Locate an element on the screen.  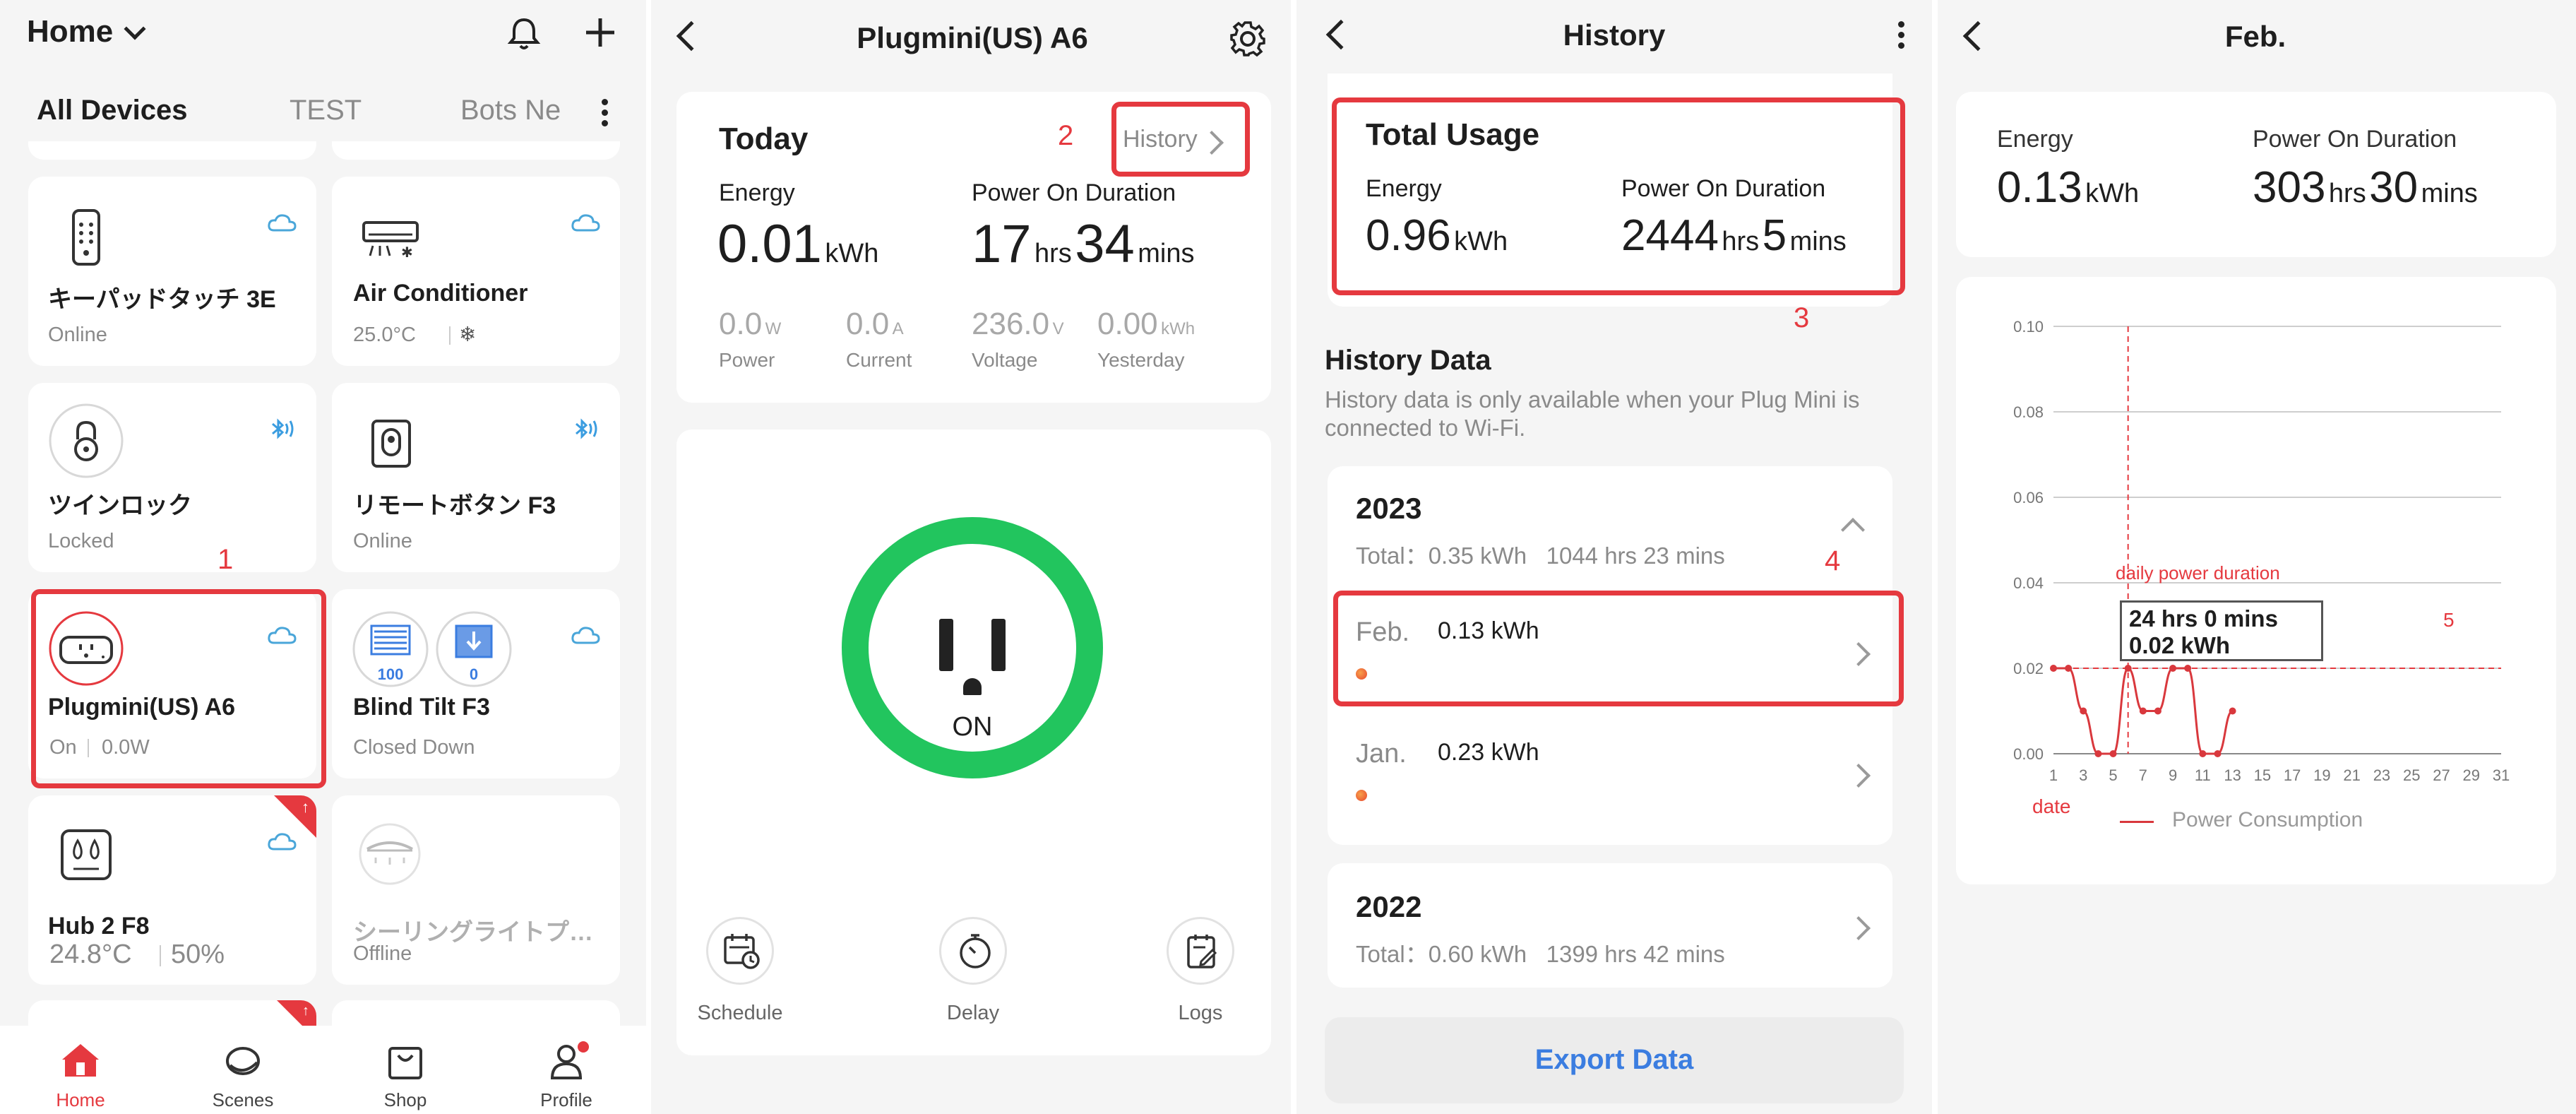
x-tick-label: 29 is located at coordinates (2470, 775).